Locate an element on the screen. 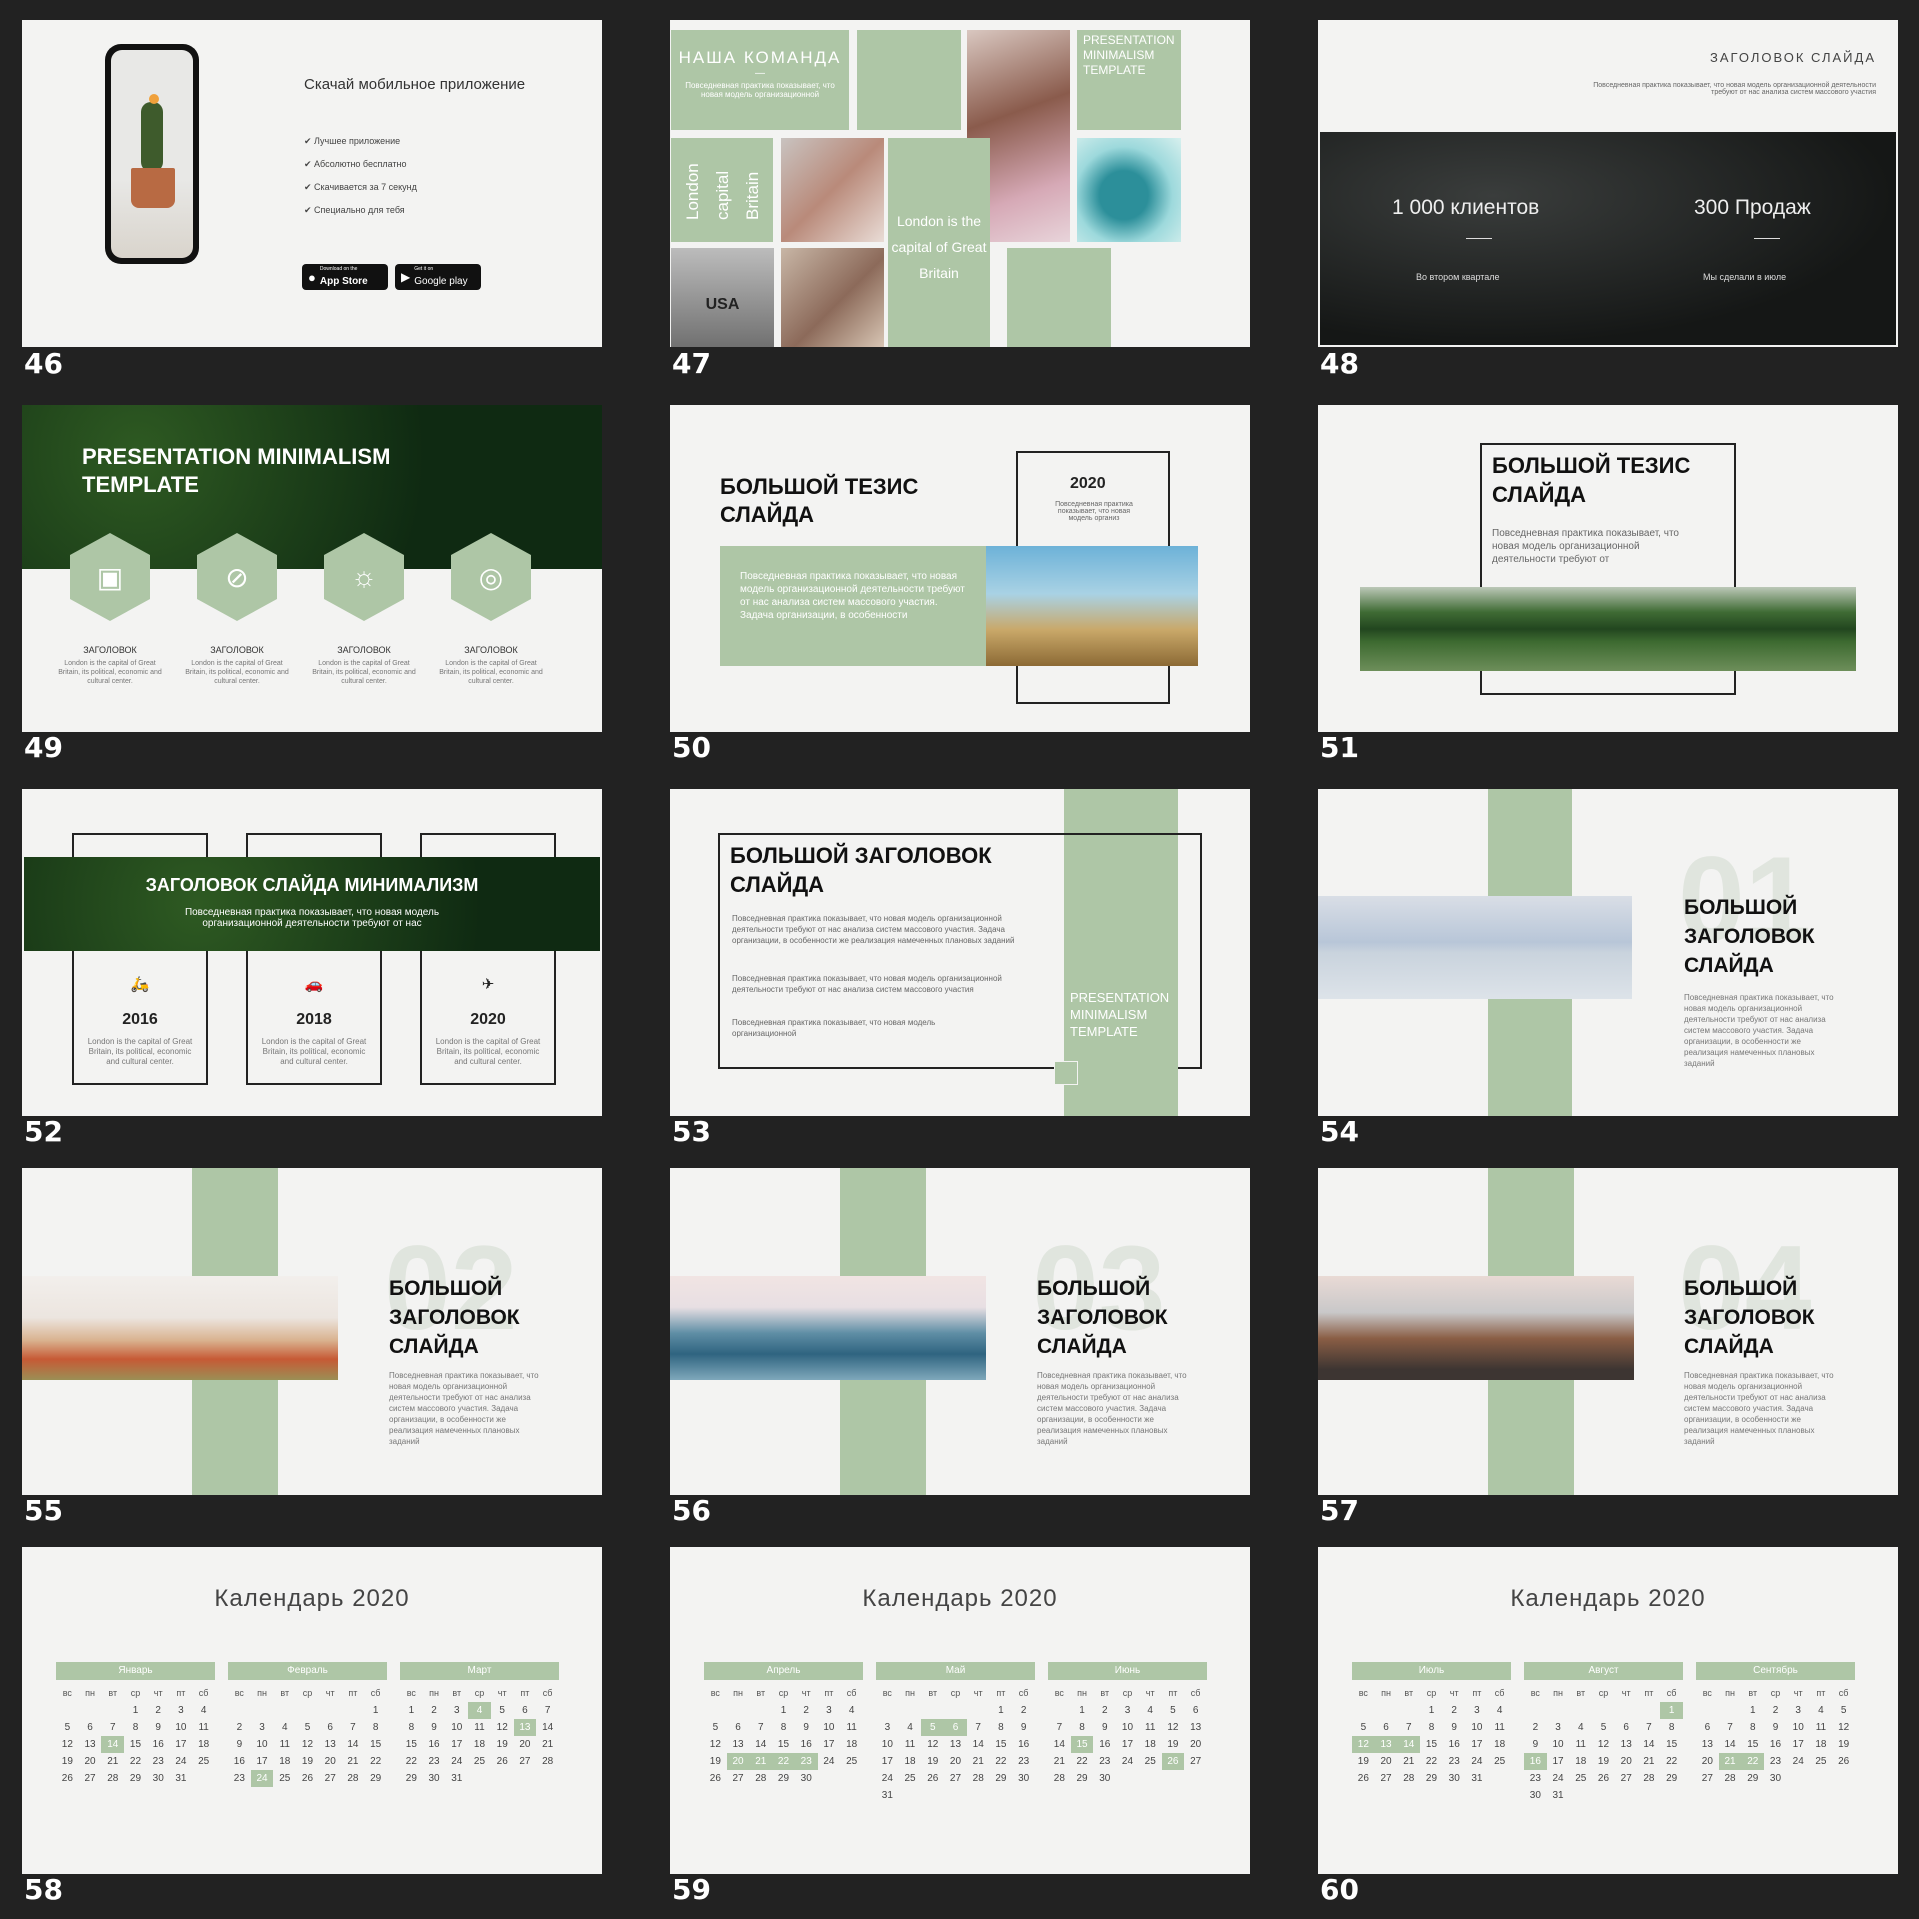 This screenshot has width=1919, height=1919. calendar-day: 7 is located at coordinates (1059, 1727).